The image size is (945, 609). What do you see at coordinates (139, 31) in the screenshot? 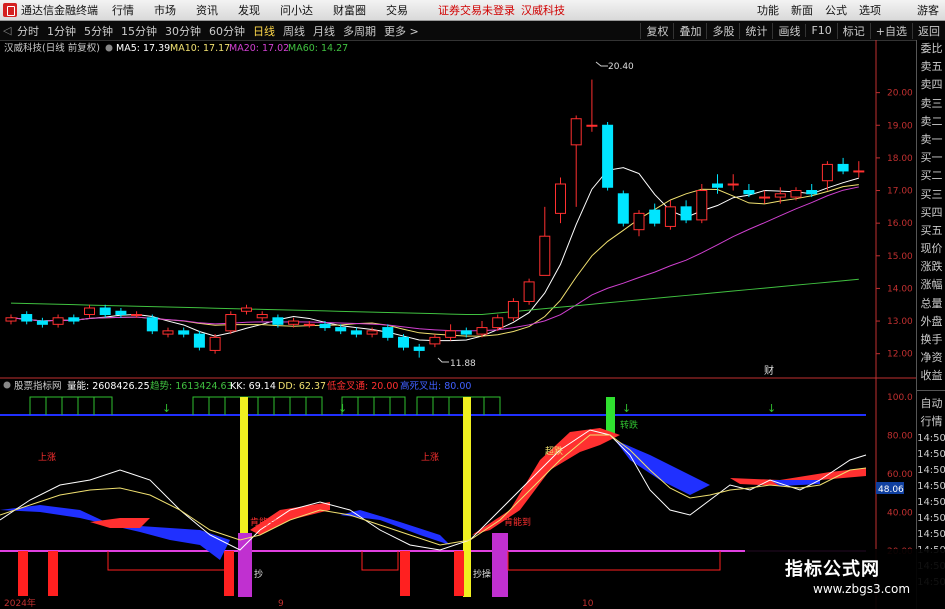
I see `period-15min: 15分钟` at bounding box center [139, 31].